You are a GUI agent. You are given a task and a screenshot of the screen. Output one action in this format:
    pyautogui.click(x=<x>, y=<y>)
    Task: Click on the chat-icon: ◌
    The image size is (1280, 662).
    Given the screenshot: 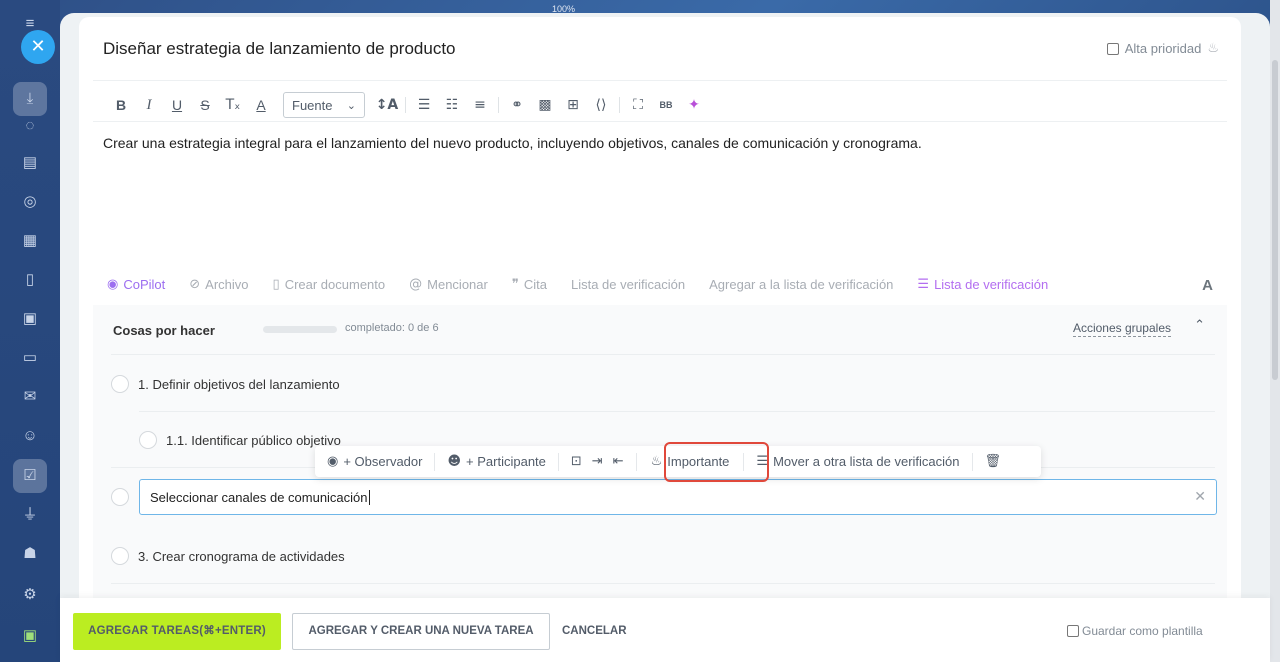 What is the action you would take?
    pyautogui.click(x=30, y=126)
    